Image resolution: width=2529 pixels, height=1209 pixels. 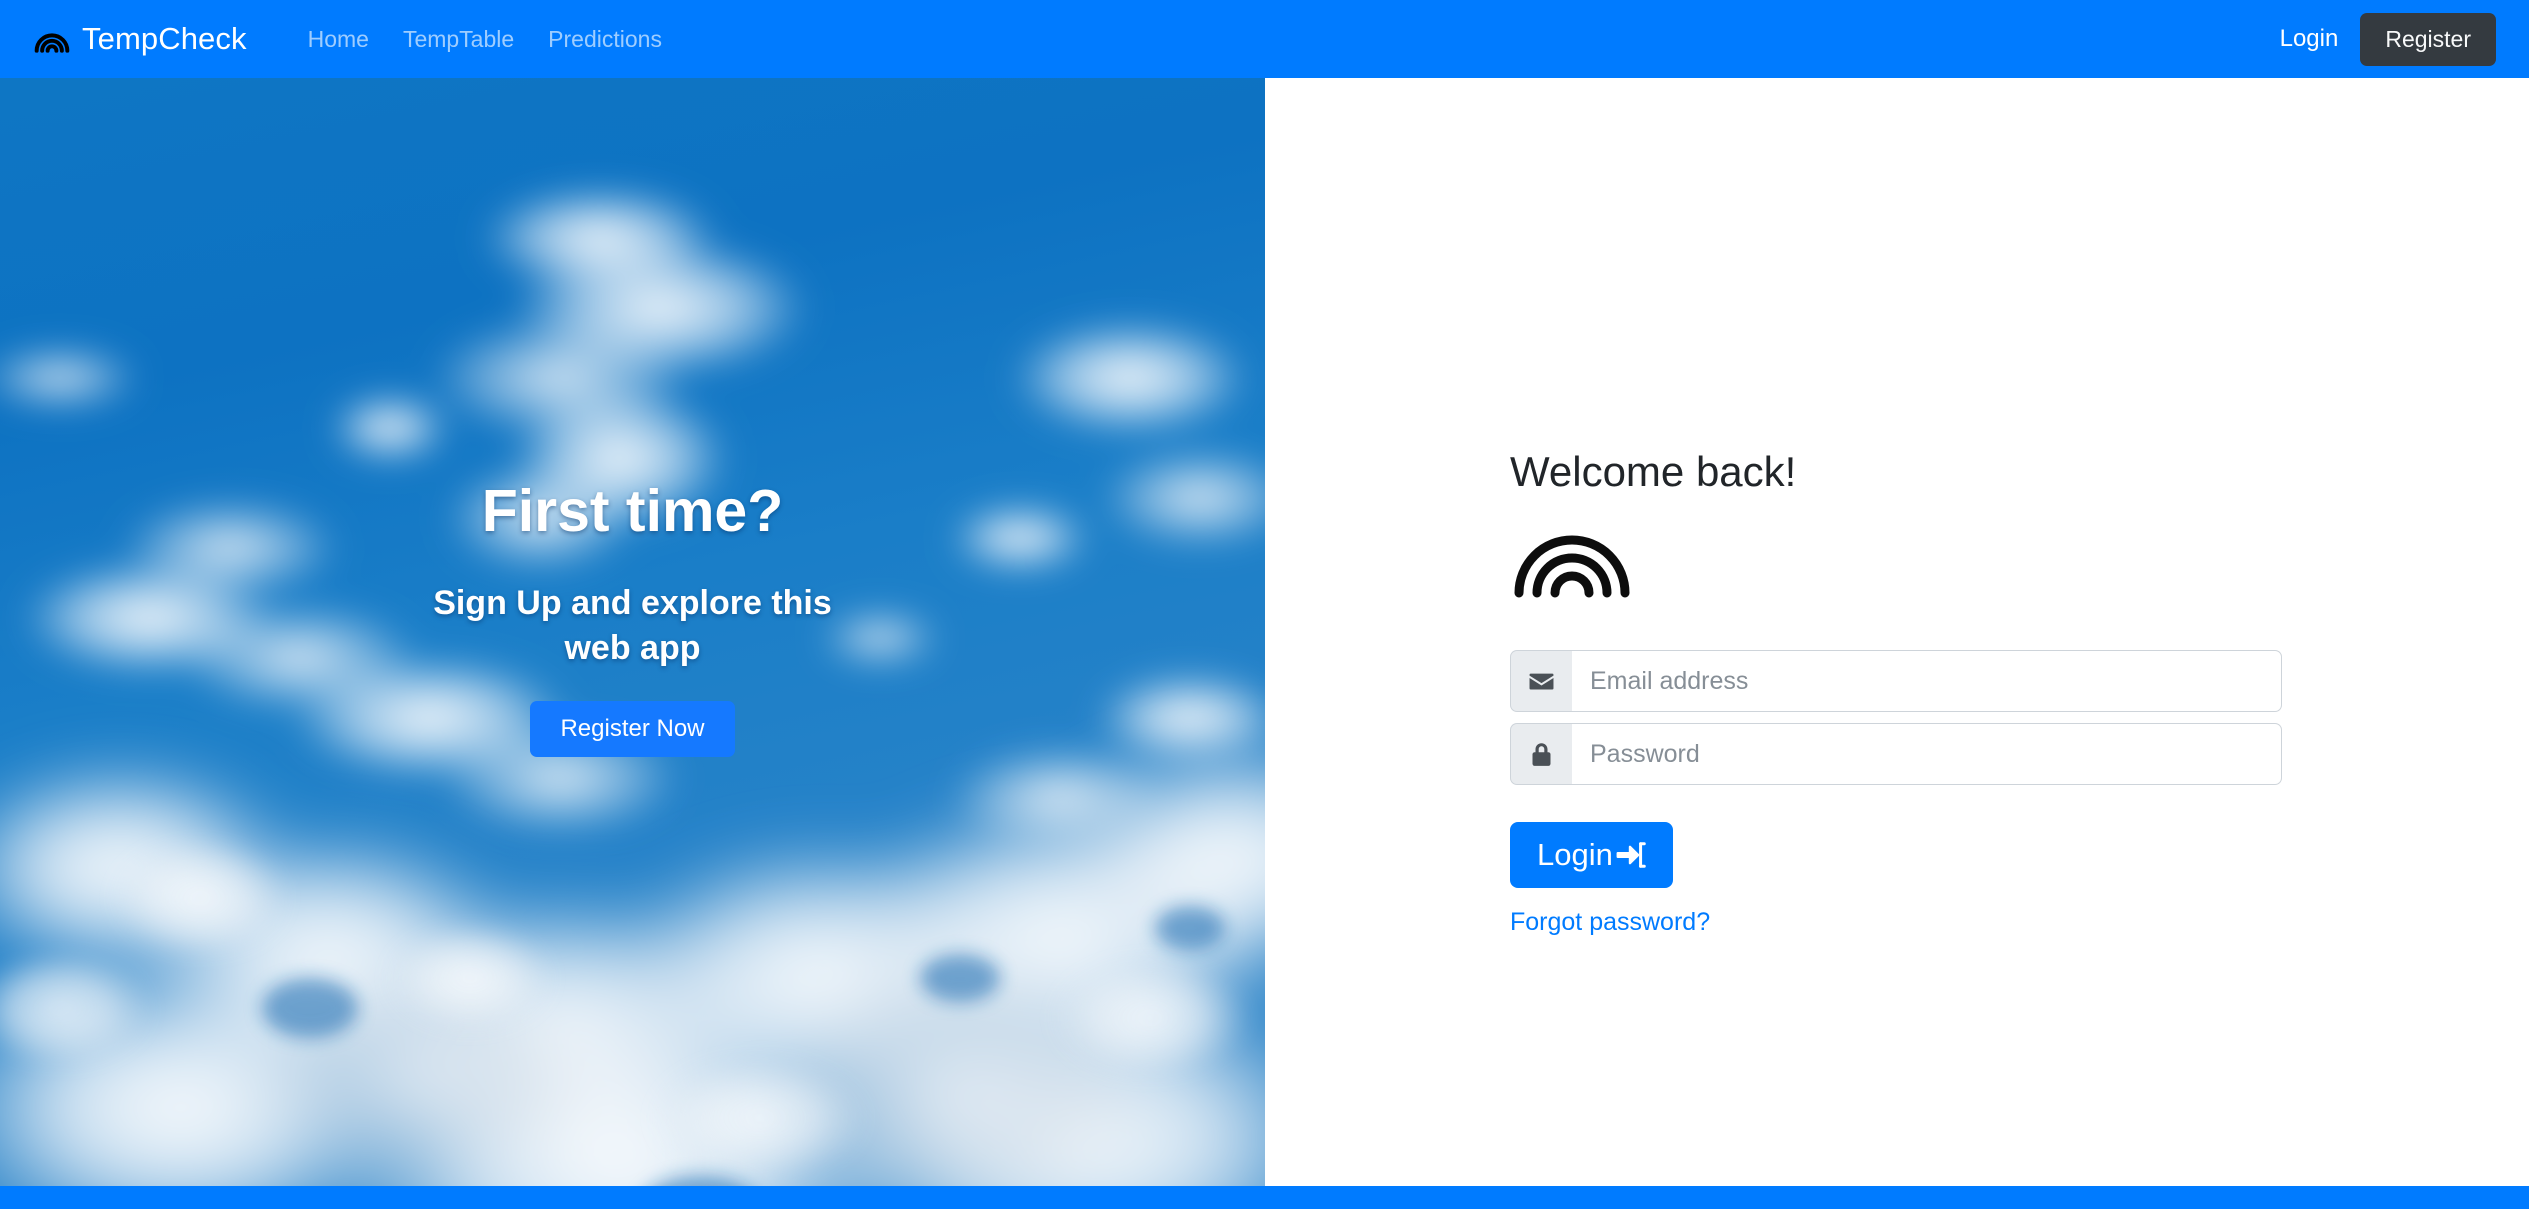 I want to click on email-input-group, so click(x=1896, y=681).